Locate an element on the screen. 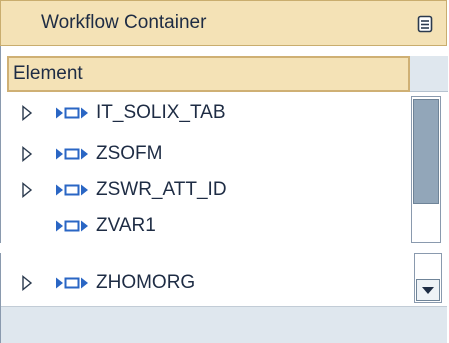 Image resolution: width=449 pixels, height=343 pixels. separator-gap is located at coordinates (224, 248).